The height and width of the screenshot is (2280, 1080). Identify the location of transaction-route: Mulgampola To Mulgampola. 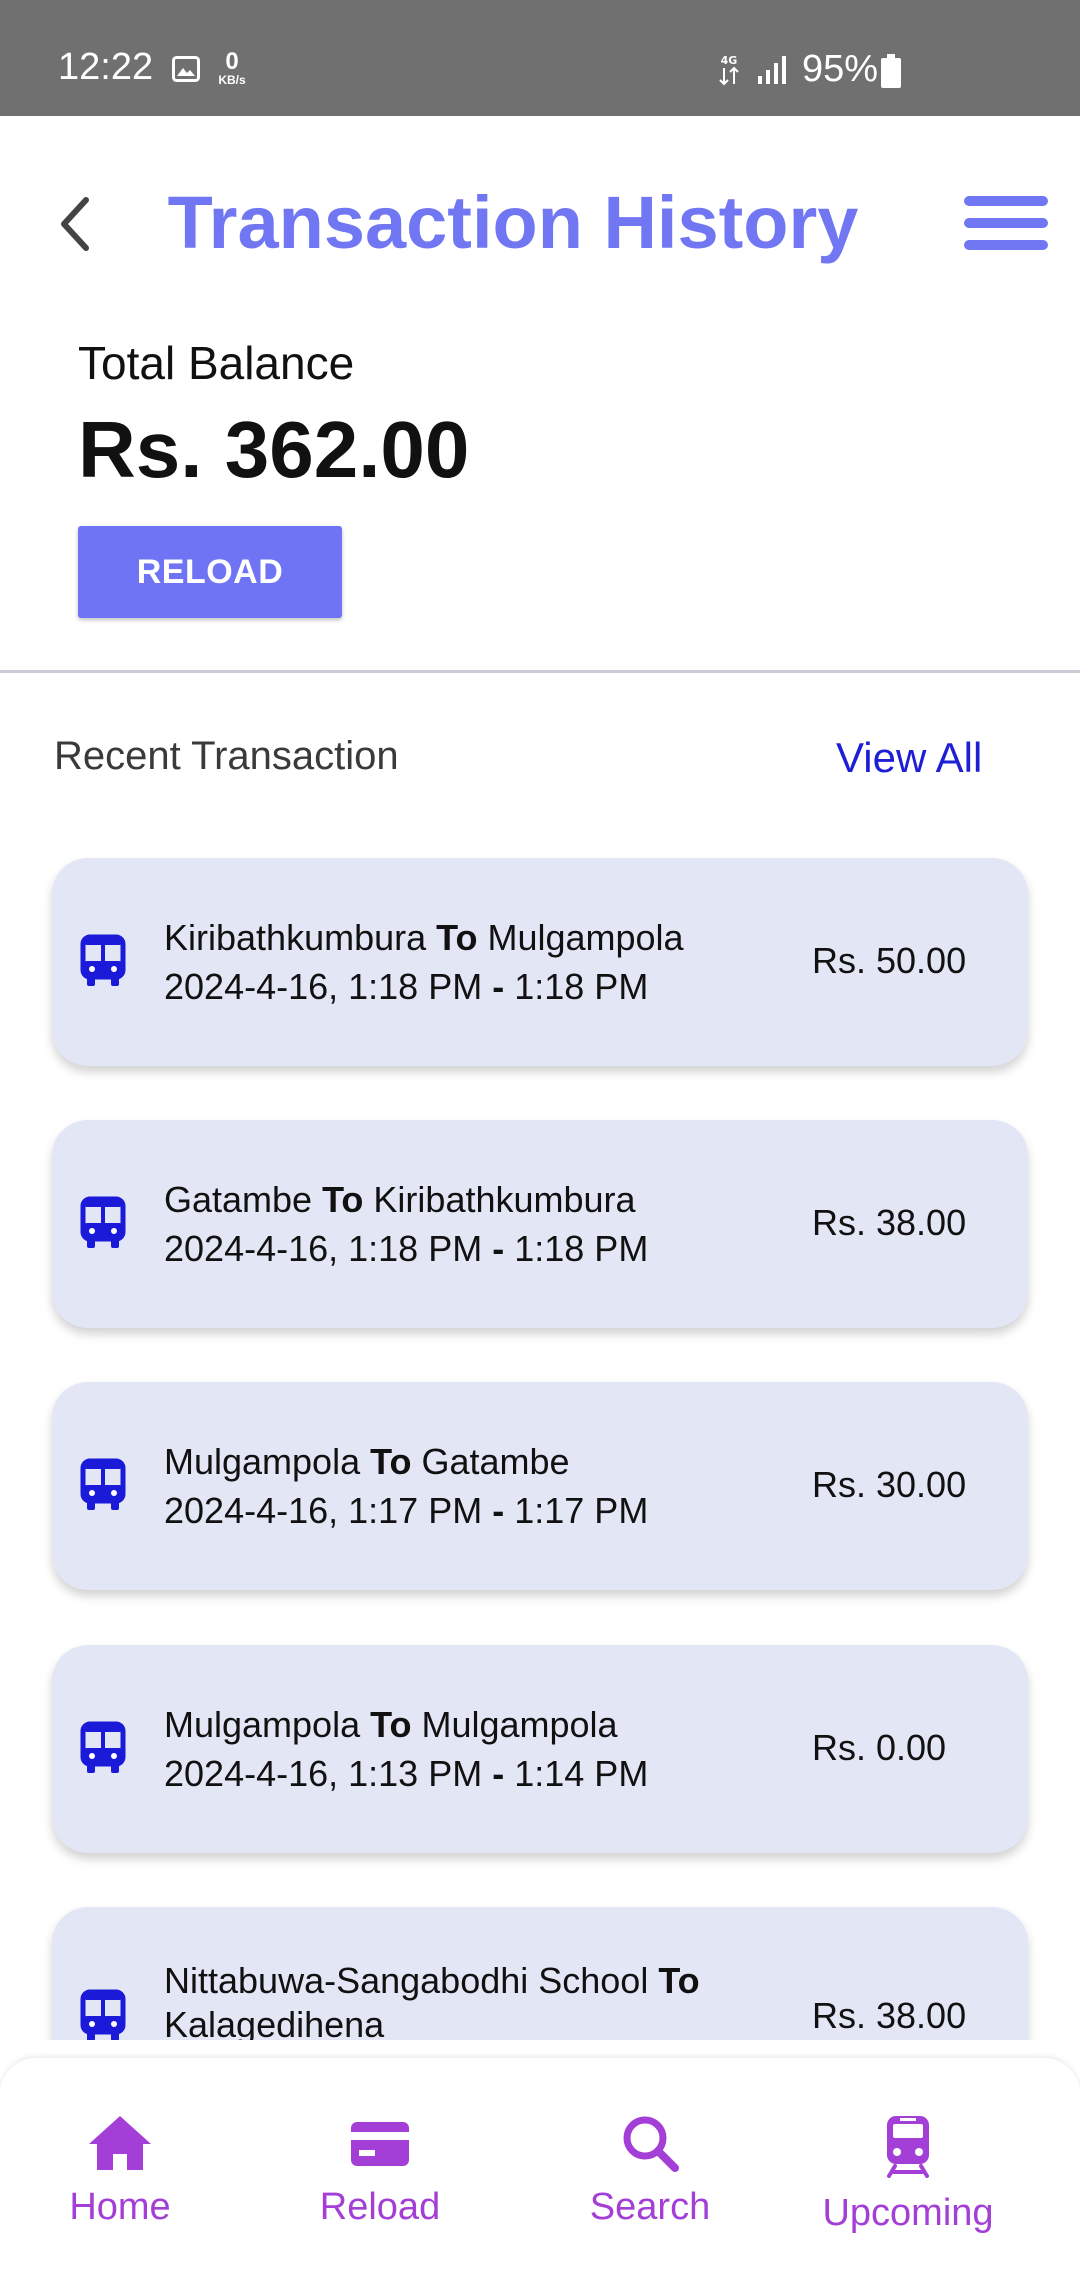
(391, 1724).